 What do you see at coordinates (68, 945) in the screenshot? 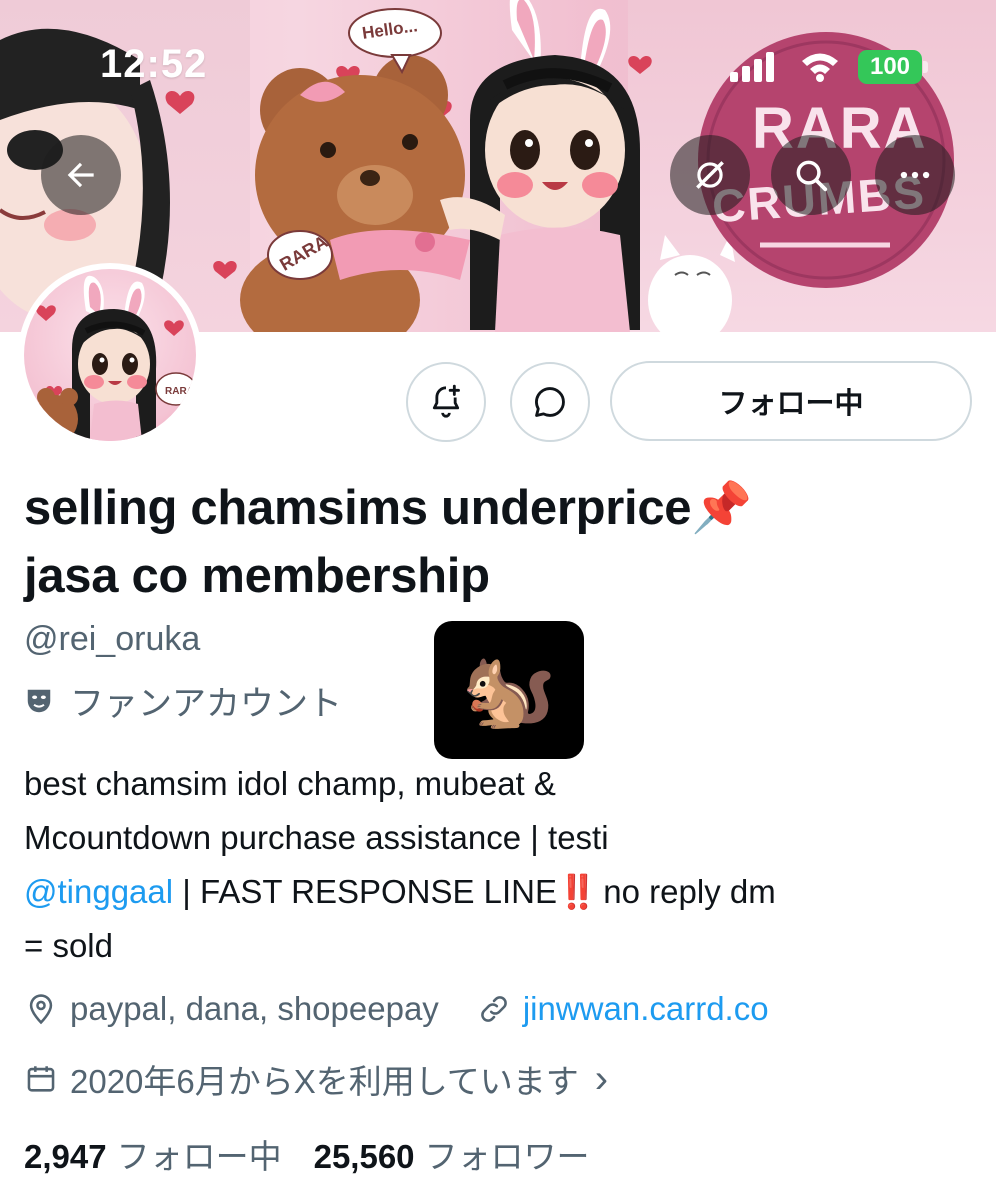
I see `bio-line4: = sold` at bounding box center [68, 945].